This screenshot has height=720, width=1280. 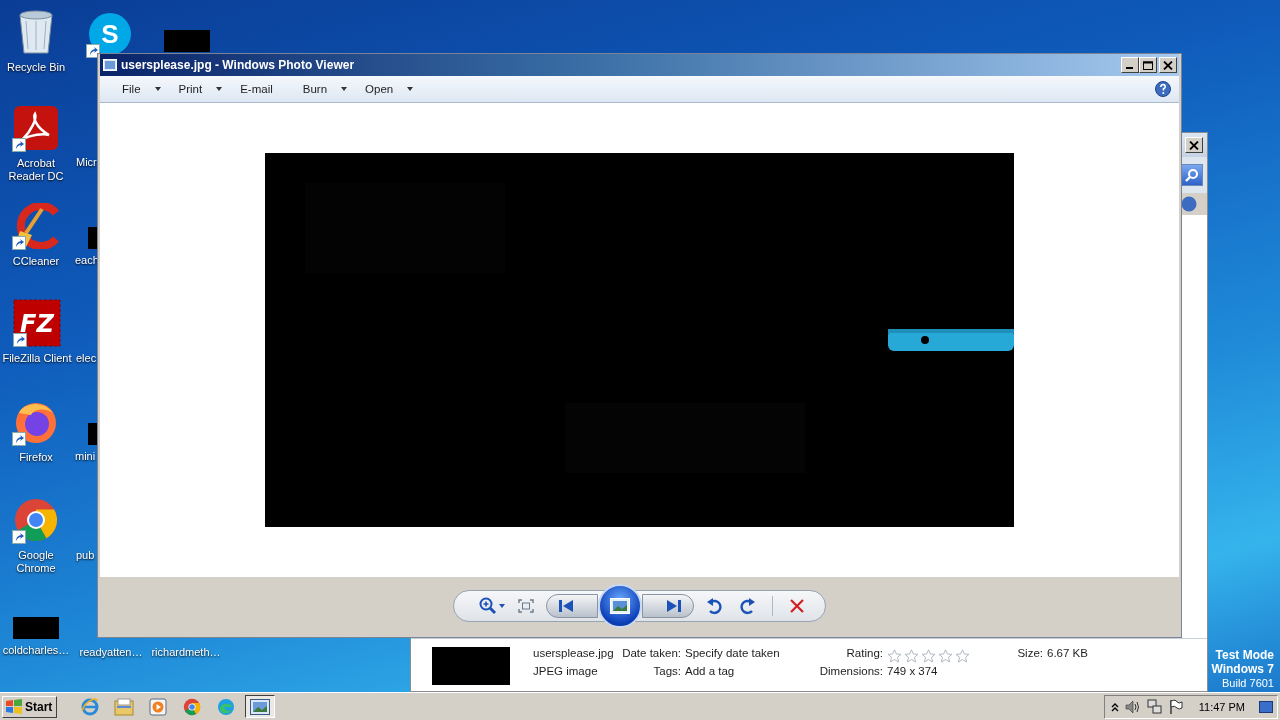 What do you see at coordinates (1242, 669) in the screenshot?
I see `os-watermark-text: Windows 7` at bounding box center [1242, 669].